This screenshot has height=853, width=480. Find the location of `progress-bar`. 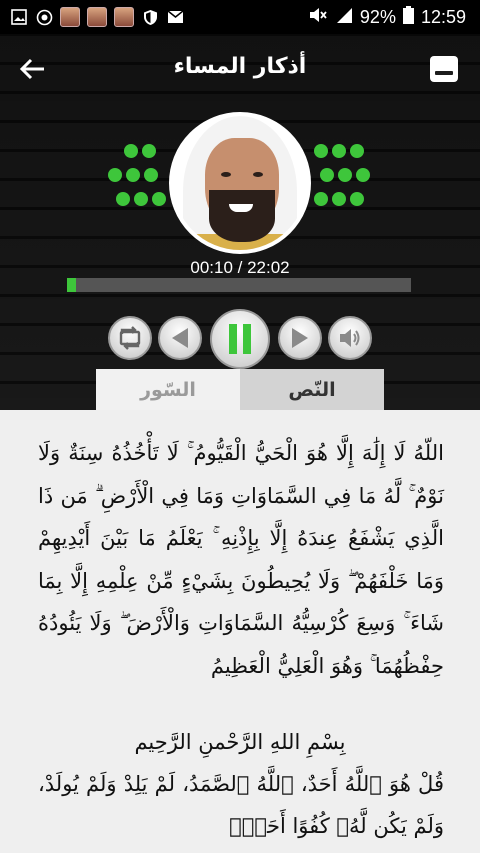

progress-bar is located at coordinates (239, 285).